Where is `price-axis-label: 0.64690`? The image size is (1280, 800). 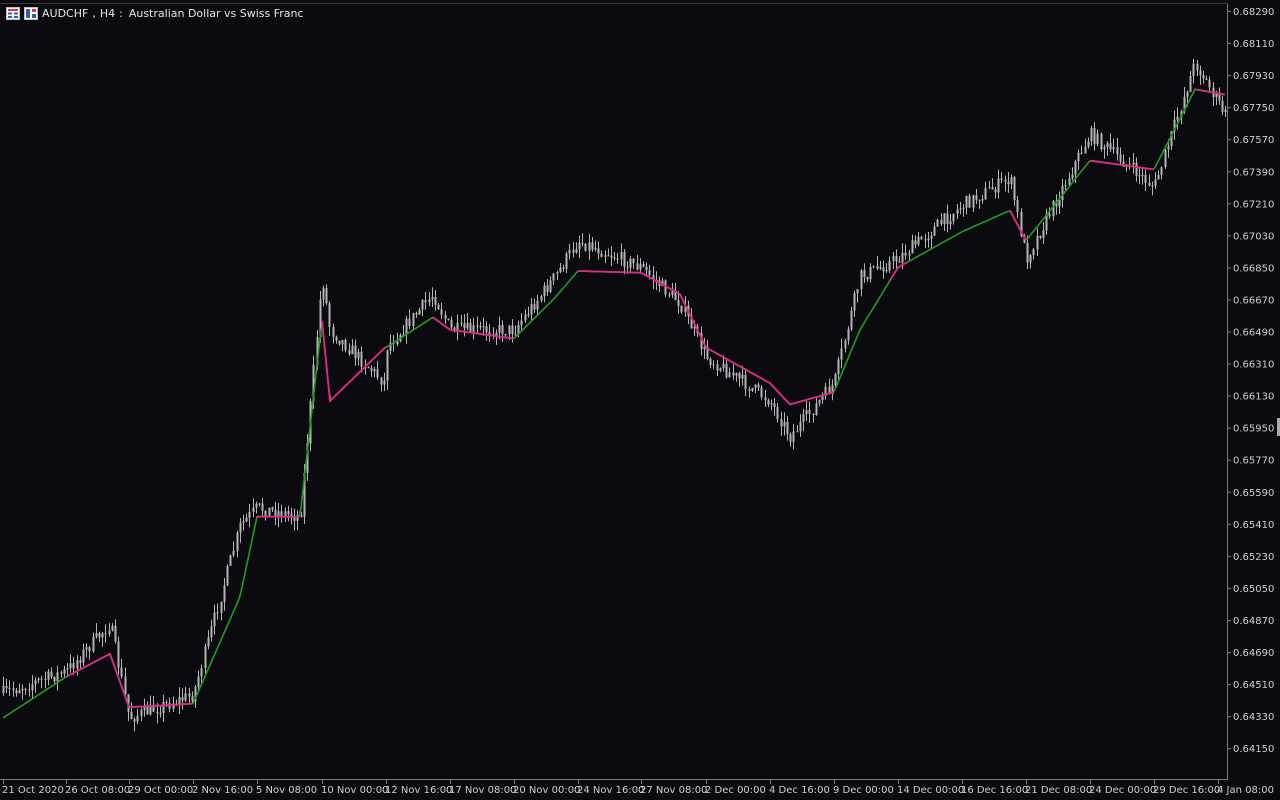 price-axis-label: 0.64690 is located at coordinates (1253, 653).